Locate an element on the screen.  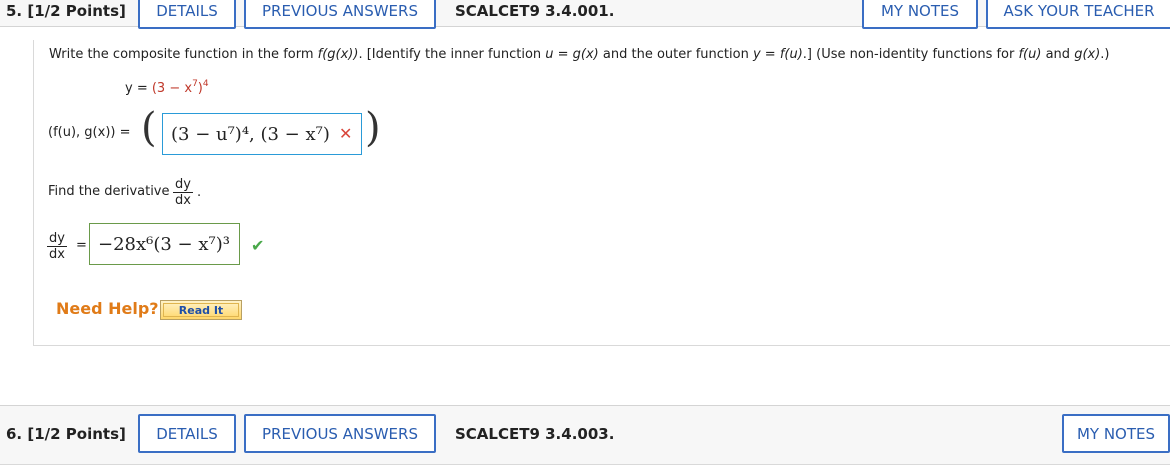
right-paren: ) is located at coordinates (373, 128).